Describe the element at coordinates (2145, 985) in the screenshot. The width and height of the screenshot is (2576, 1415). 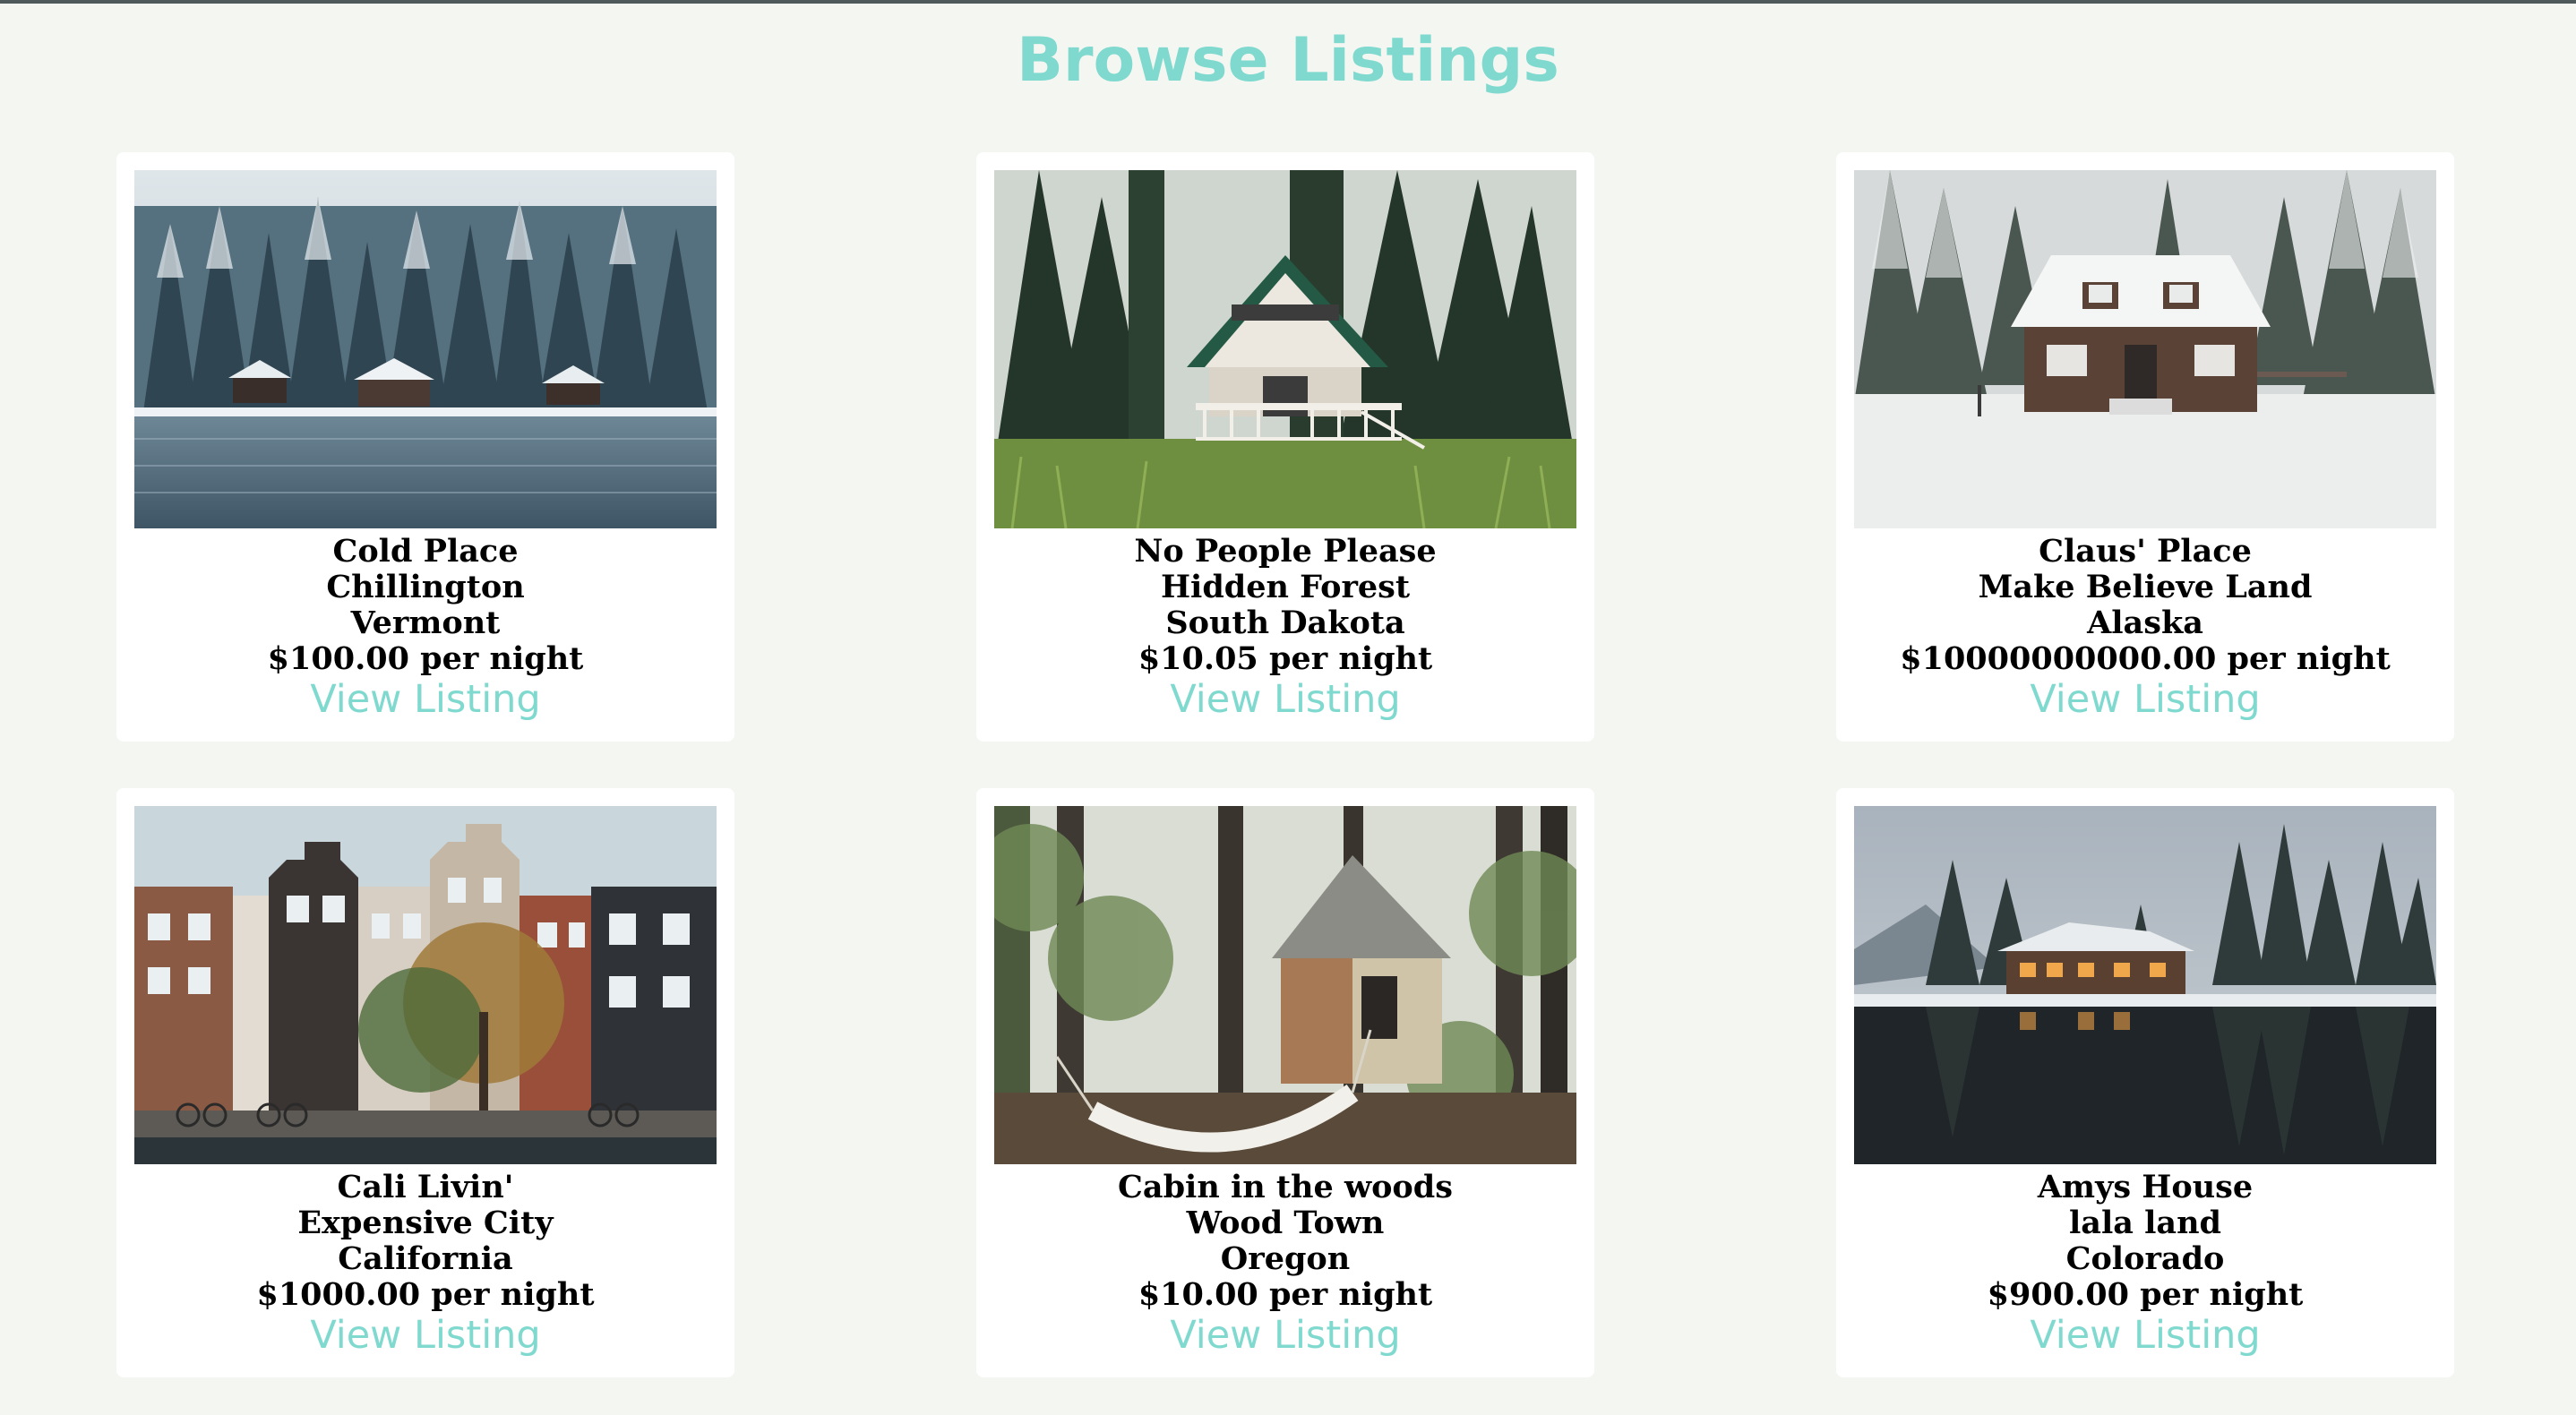
I see `lake-lodge-photo` at that location.